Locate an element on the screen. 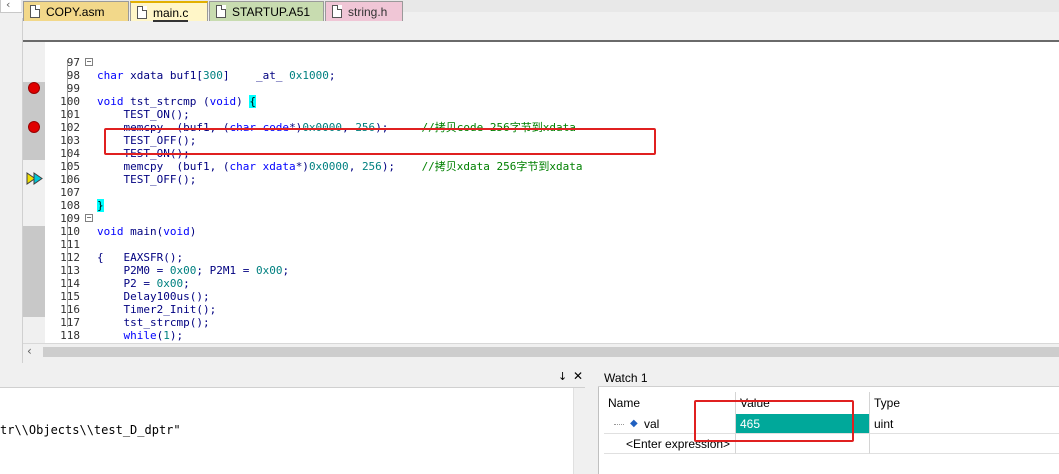  code-line-106: 106 is located at coordinates (552, 173).